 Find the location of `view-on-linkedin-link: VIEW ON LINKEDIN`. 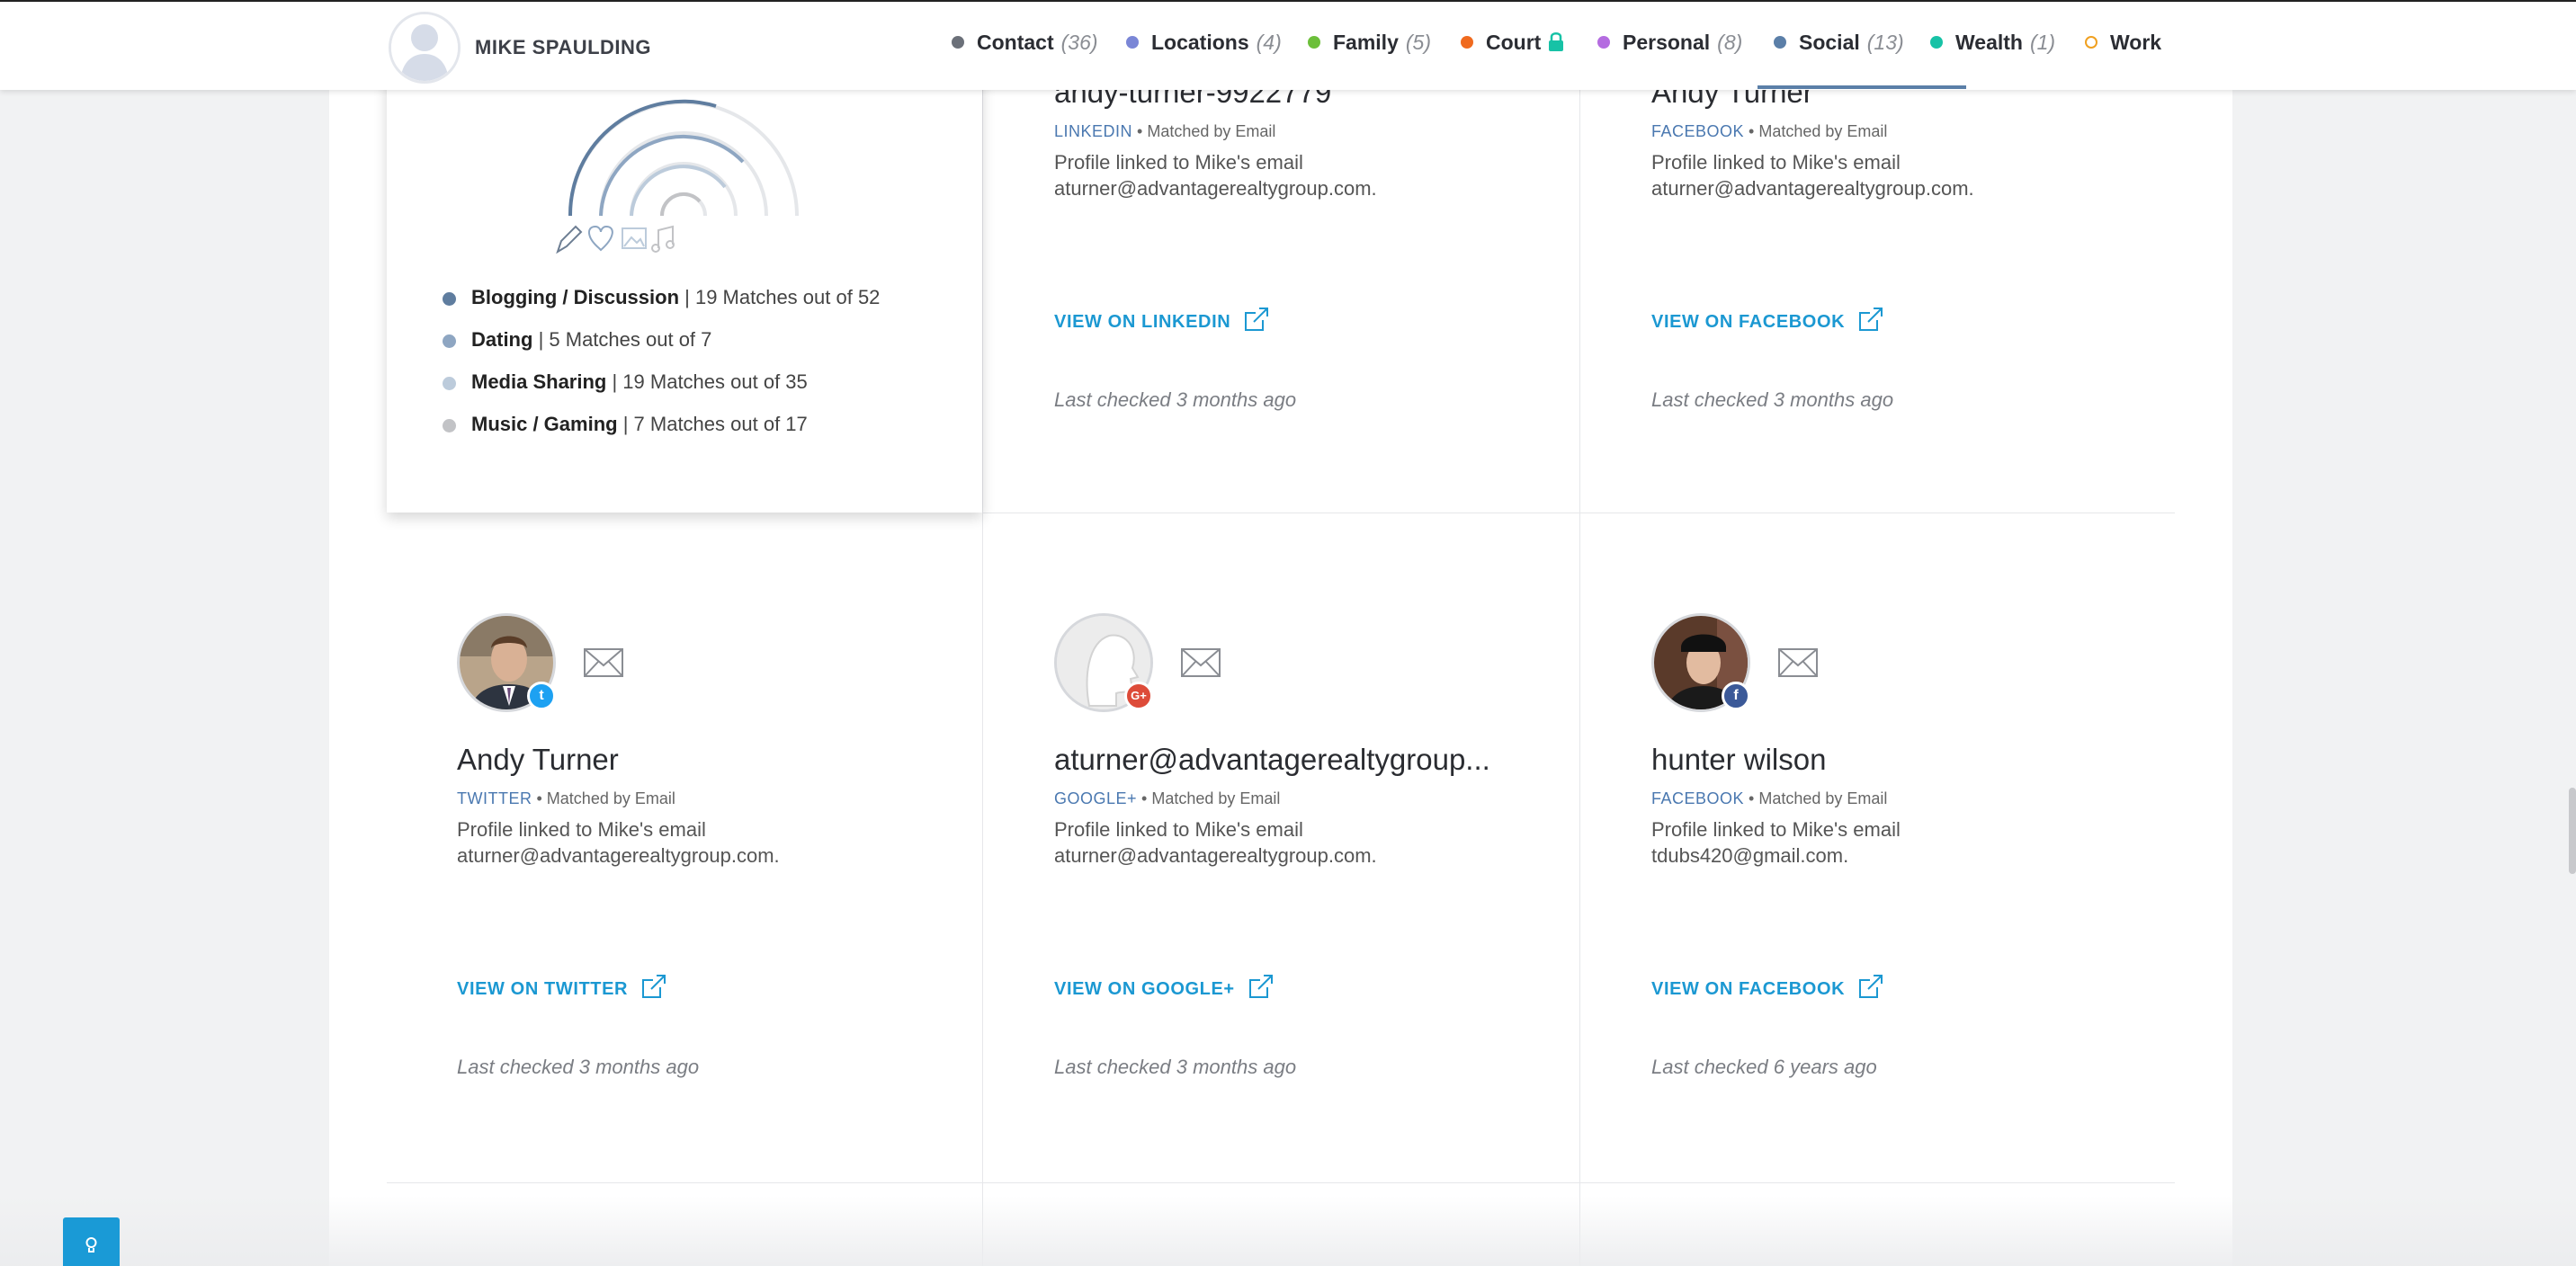

view-on-linkedin-link: VIEW ON LINKEDIN is located at coordinates (1162, 319).